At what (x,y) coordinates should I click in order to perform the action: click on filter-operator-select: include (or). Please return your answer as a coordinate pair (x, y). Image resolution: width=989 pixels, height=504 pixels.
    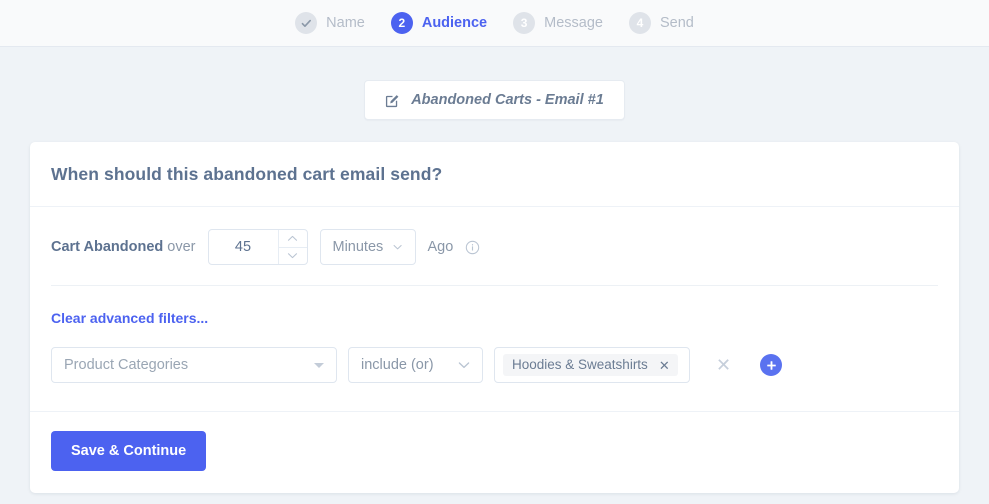
    Looking at the image, I should click on (415, 365).